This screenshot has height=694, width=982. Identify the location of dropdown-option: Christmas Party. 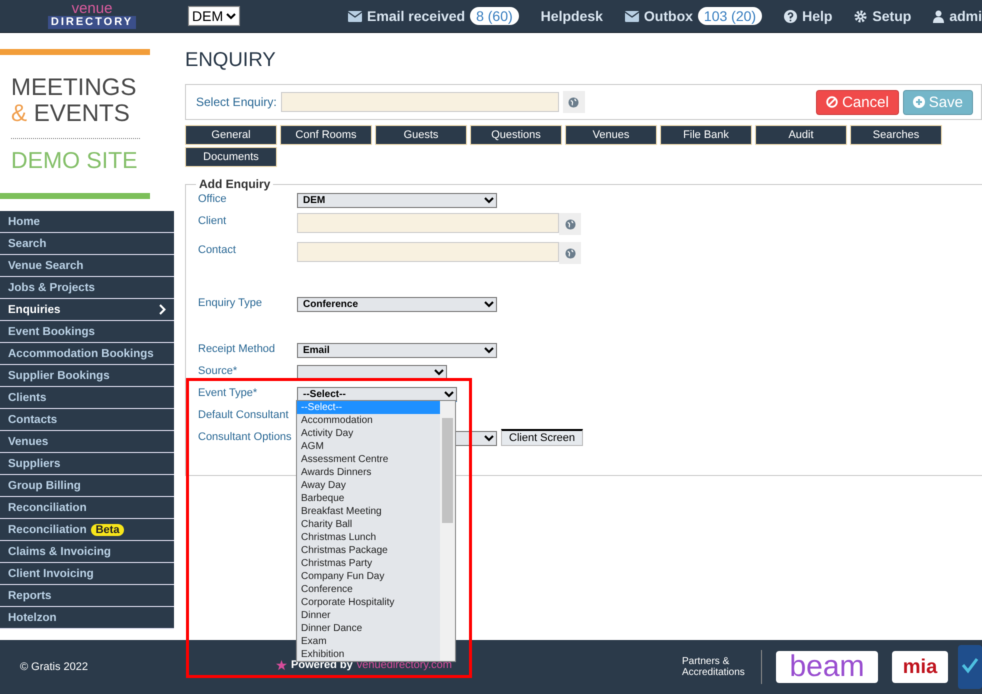
(368, 563).